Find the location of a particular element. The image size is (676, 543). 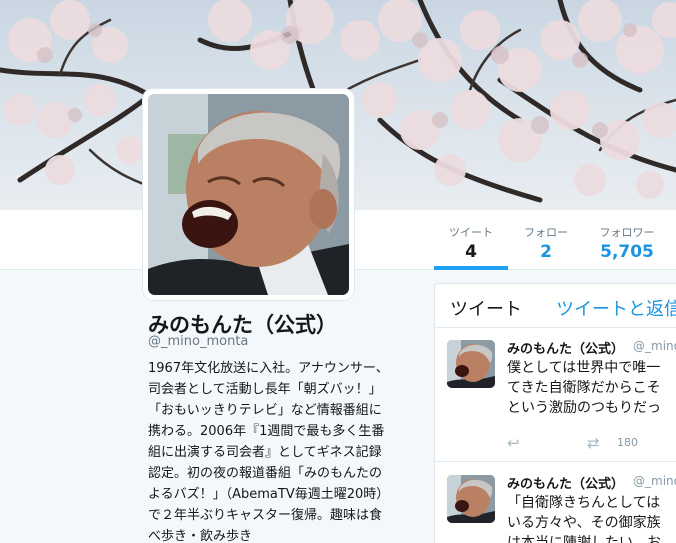

tweet-text: 僕としては世界中で唯一 てきた自衛隊だからこそ という激励のつもりだっ is located at coordinates (591, 388).